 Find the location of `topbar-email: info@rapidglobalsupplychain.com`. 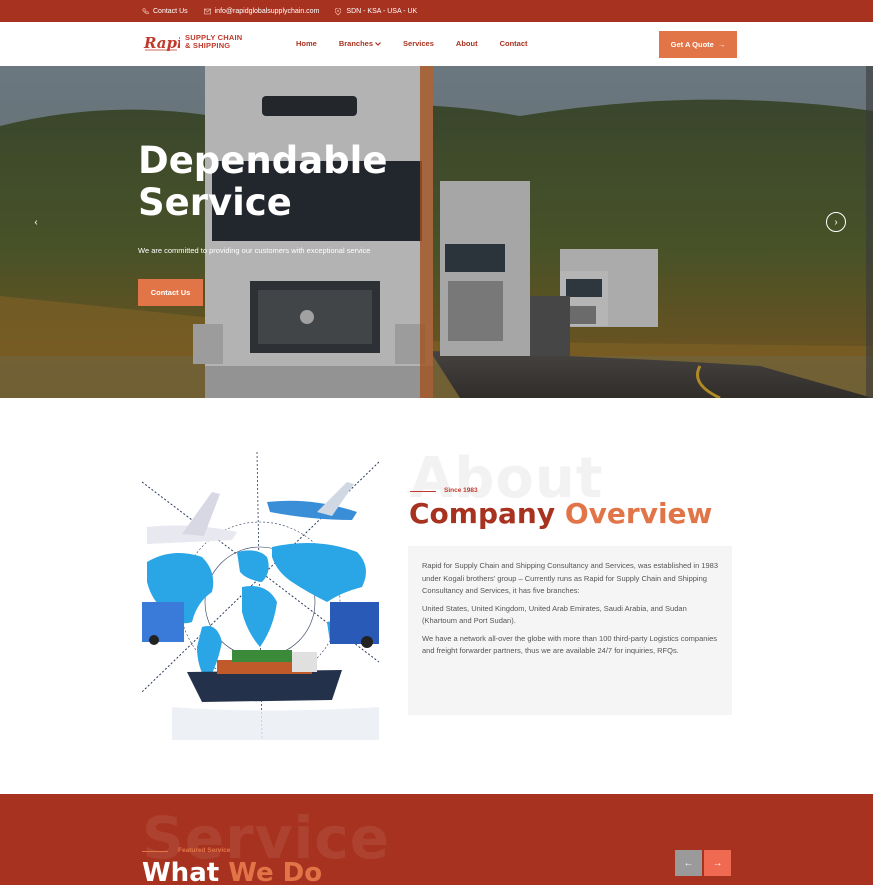

topbar-email: info@rapidglobalsupplychain.com is located at coordinates (261, 11).